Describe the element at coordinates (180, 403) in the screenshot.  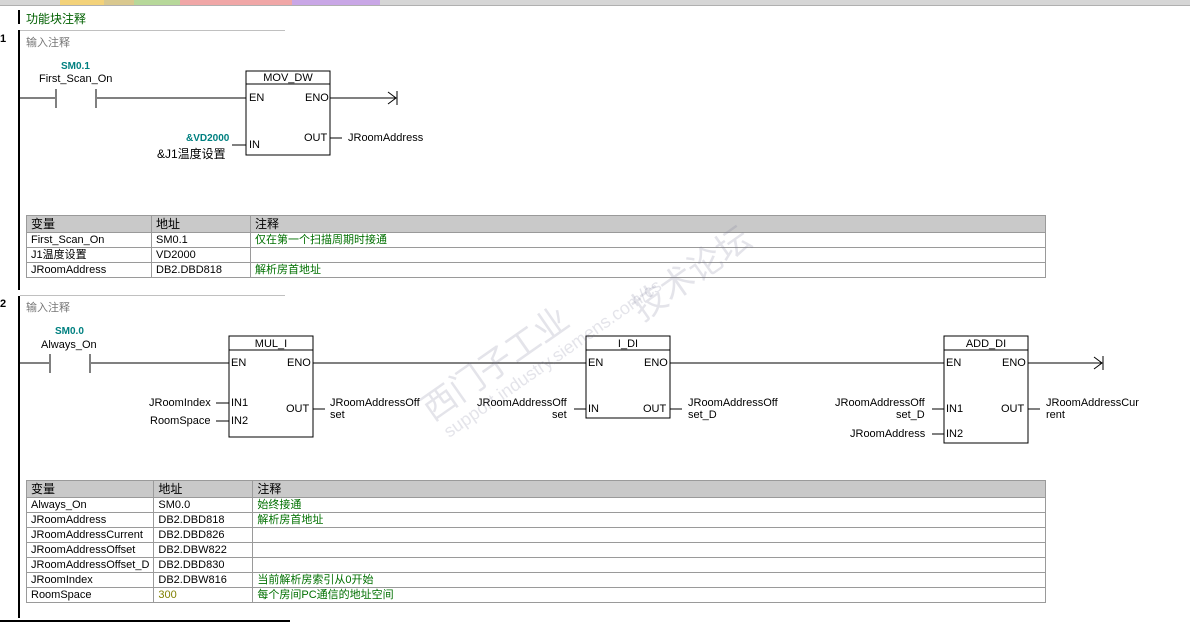
I see `in1-operand: JRoomIndex` at that location.